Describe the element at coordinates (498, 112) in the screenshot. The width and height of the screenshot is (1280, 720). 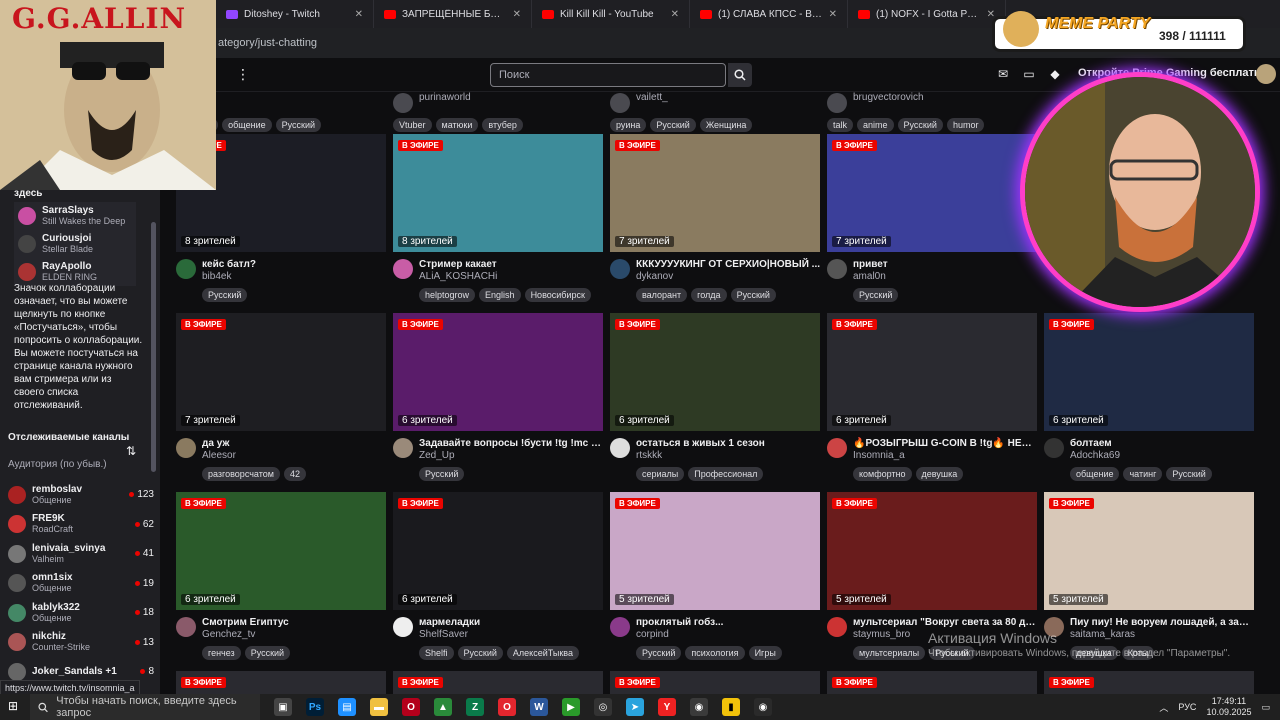
I see `stream-card-partial: purinaworld Vtuber матюки втубер` at that location.